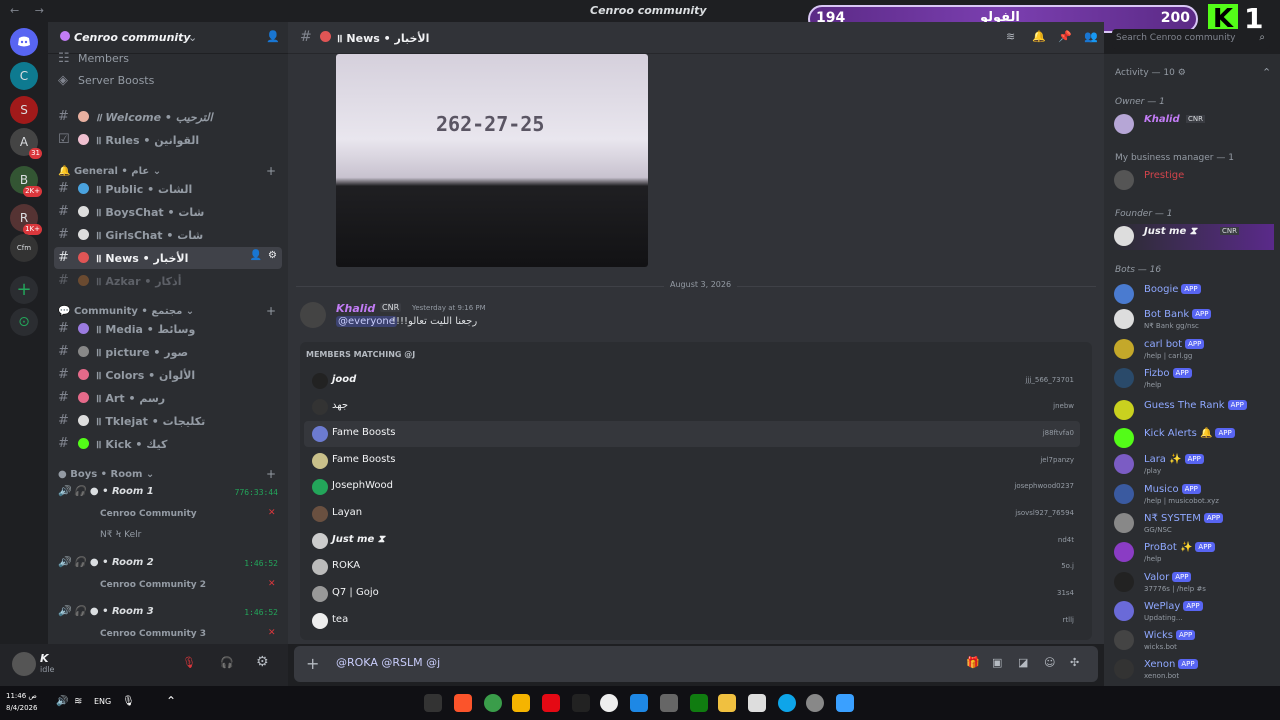  Describe the element at coordinates (78, 701) in the screenshot. I see `wifi-icon: ≋` at that location.